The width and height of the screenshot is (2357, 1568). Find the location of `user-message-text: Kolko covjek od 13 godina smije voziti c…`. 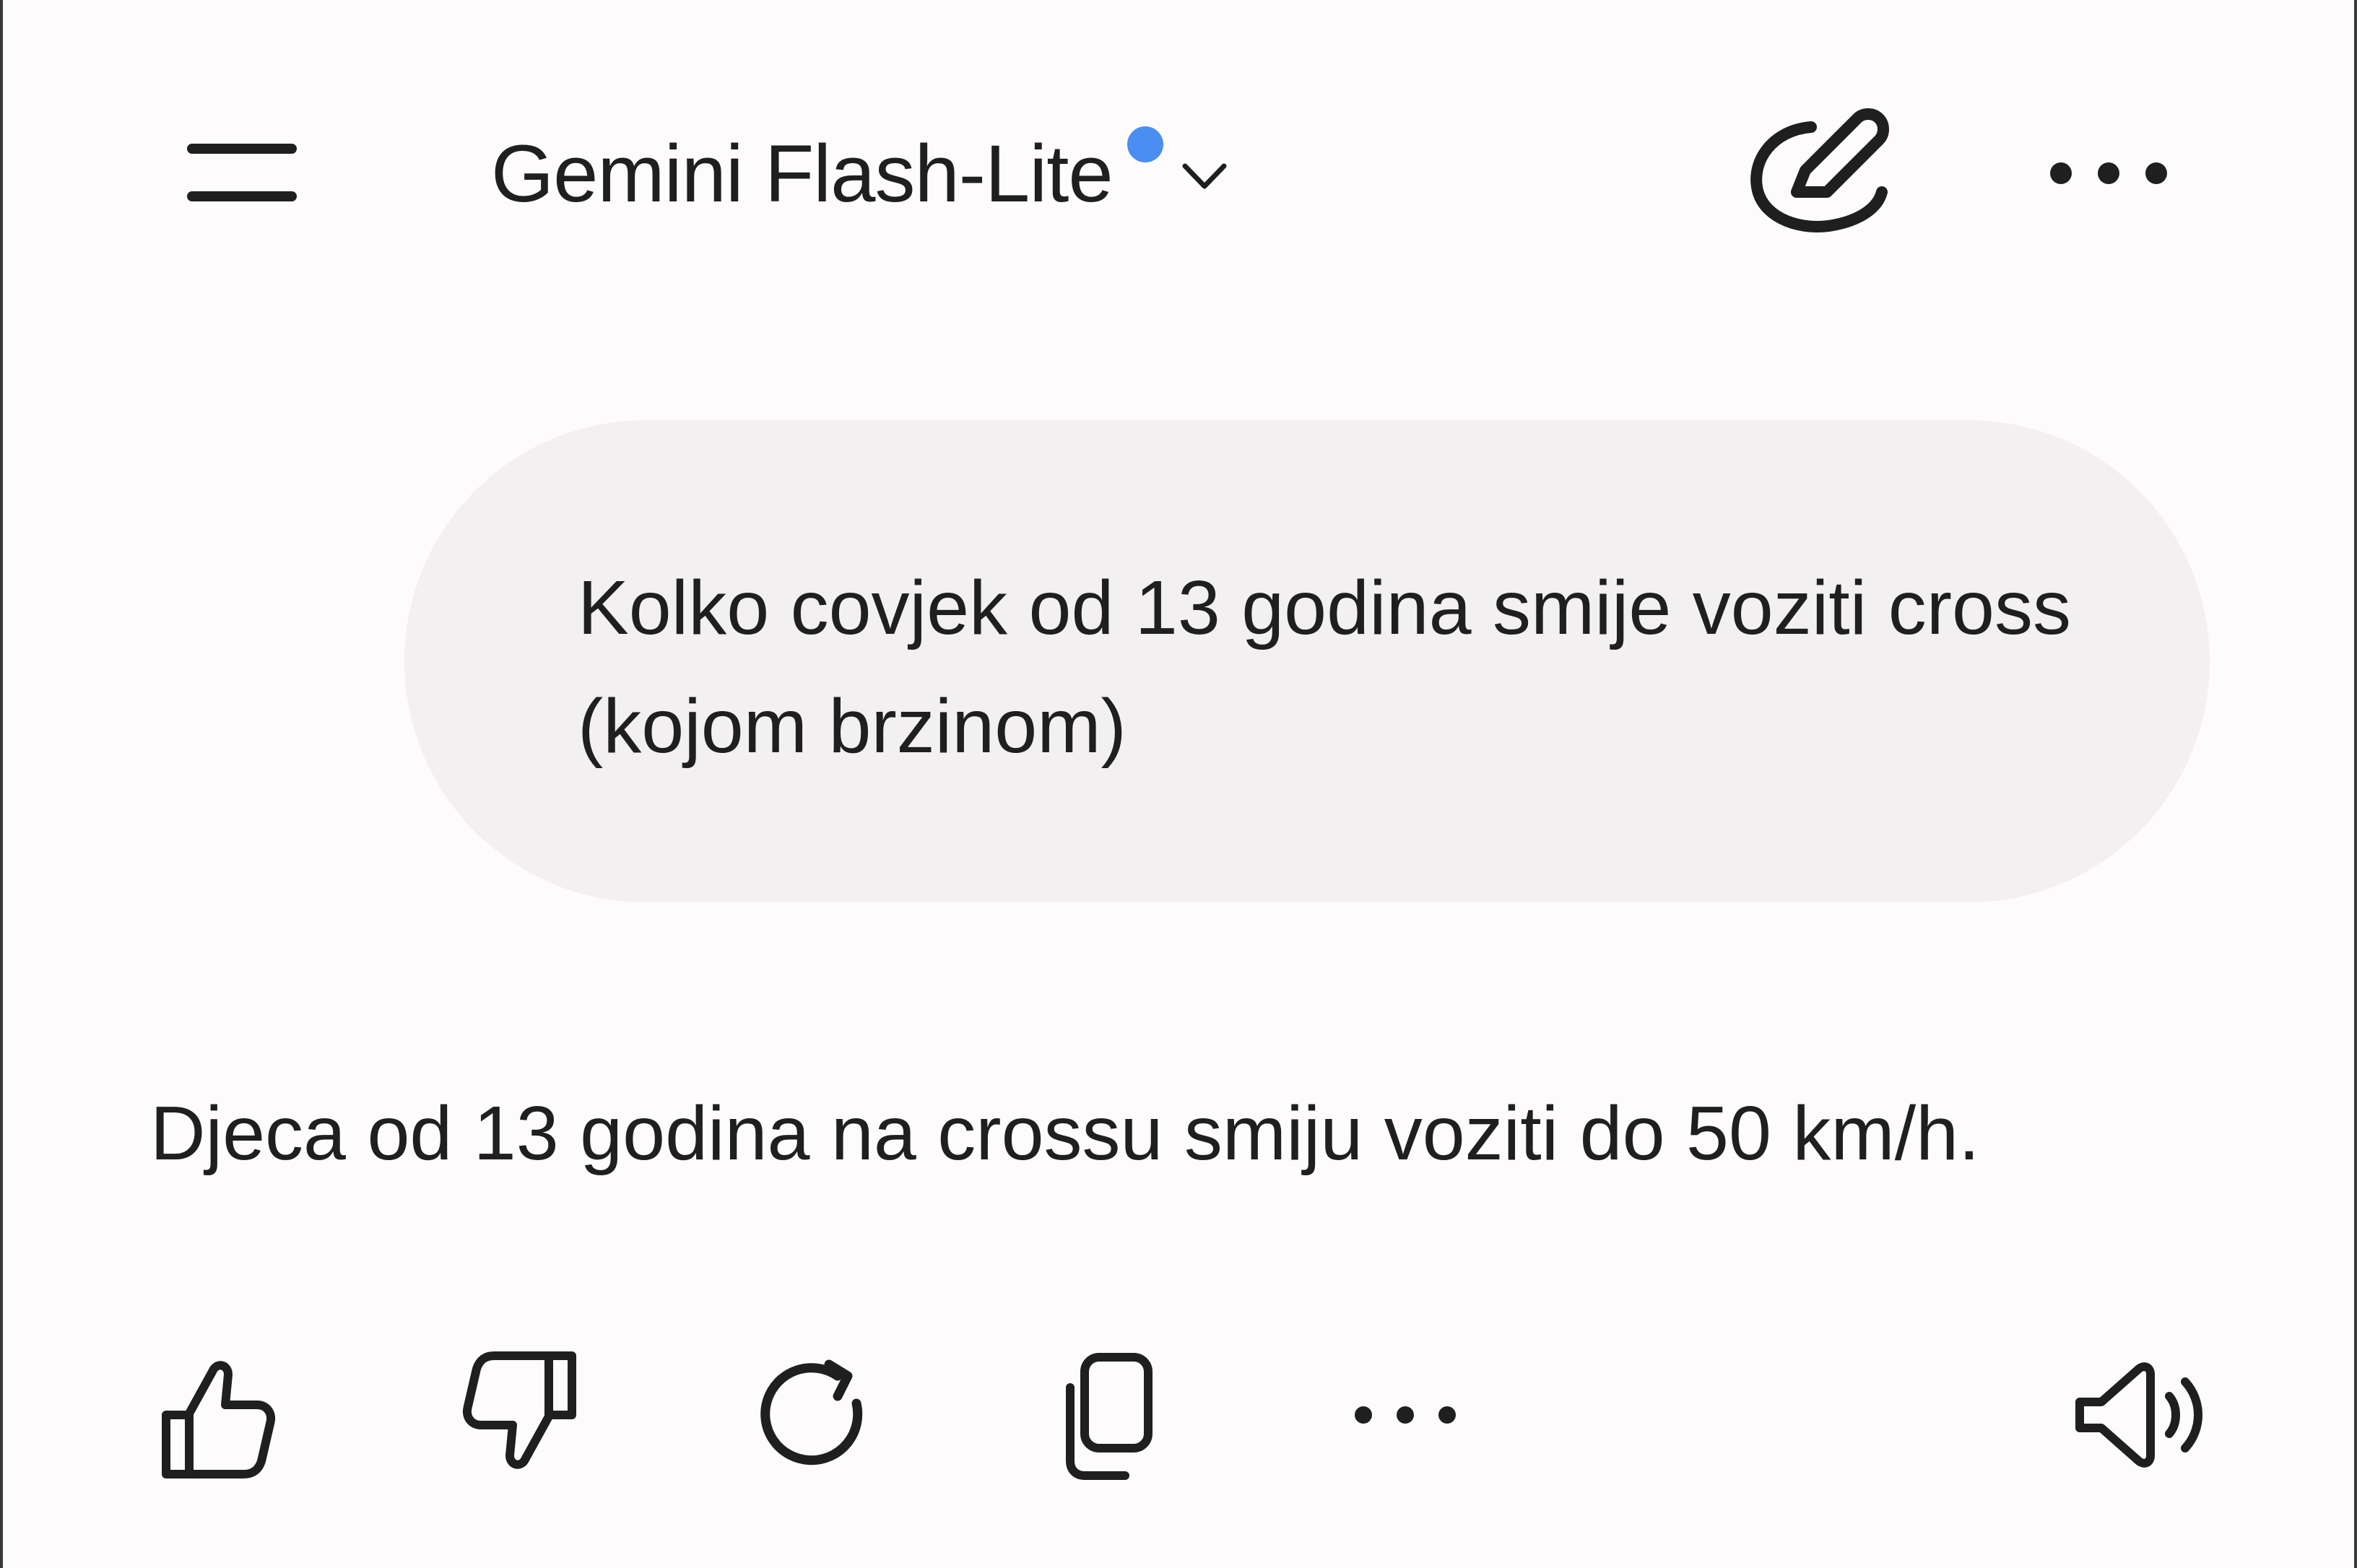

user-message-text: Kolko covjek od 13 godina smije voziti c… is located at coordinates (1325, 667).